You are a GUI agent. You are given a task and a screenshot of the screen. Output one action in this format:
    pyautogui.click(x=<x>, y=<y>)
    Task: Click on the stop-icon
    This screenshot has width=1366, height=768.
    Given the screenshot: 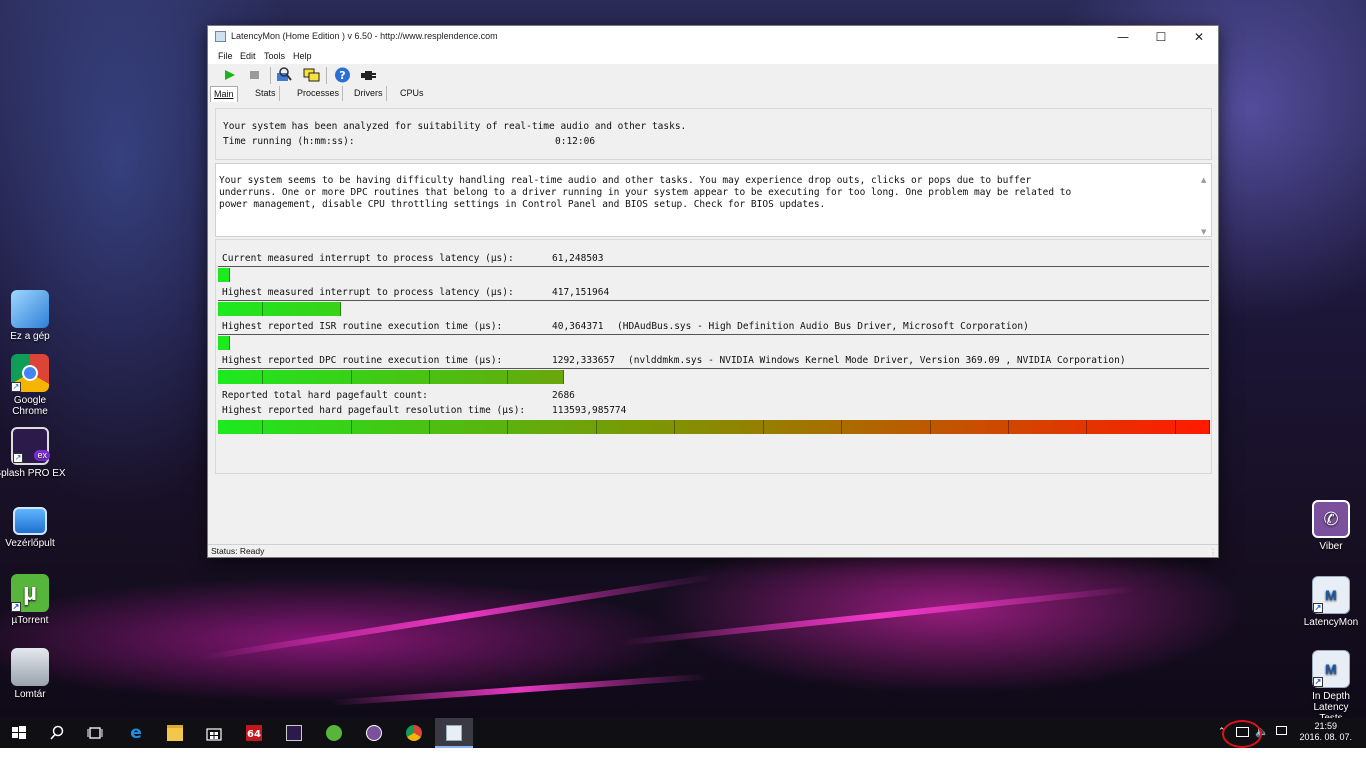 What is the action you would take?
    pyautogui.click(x=254, y=75)
    